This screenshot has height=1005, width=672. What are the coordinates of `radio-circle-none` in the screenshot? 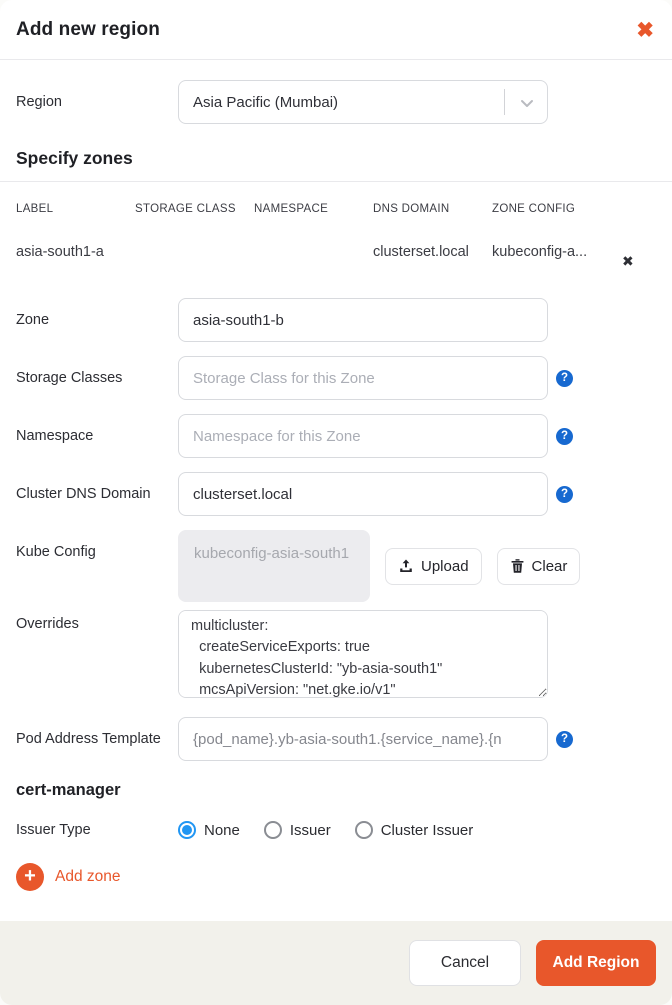 It's located at (187, 830).